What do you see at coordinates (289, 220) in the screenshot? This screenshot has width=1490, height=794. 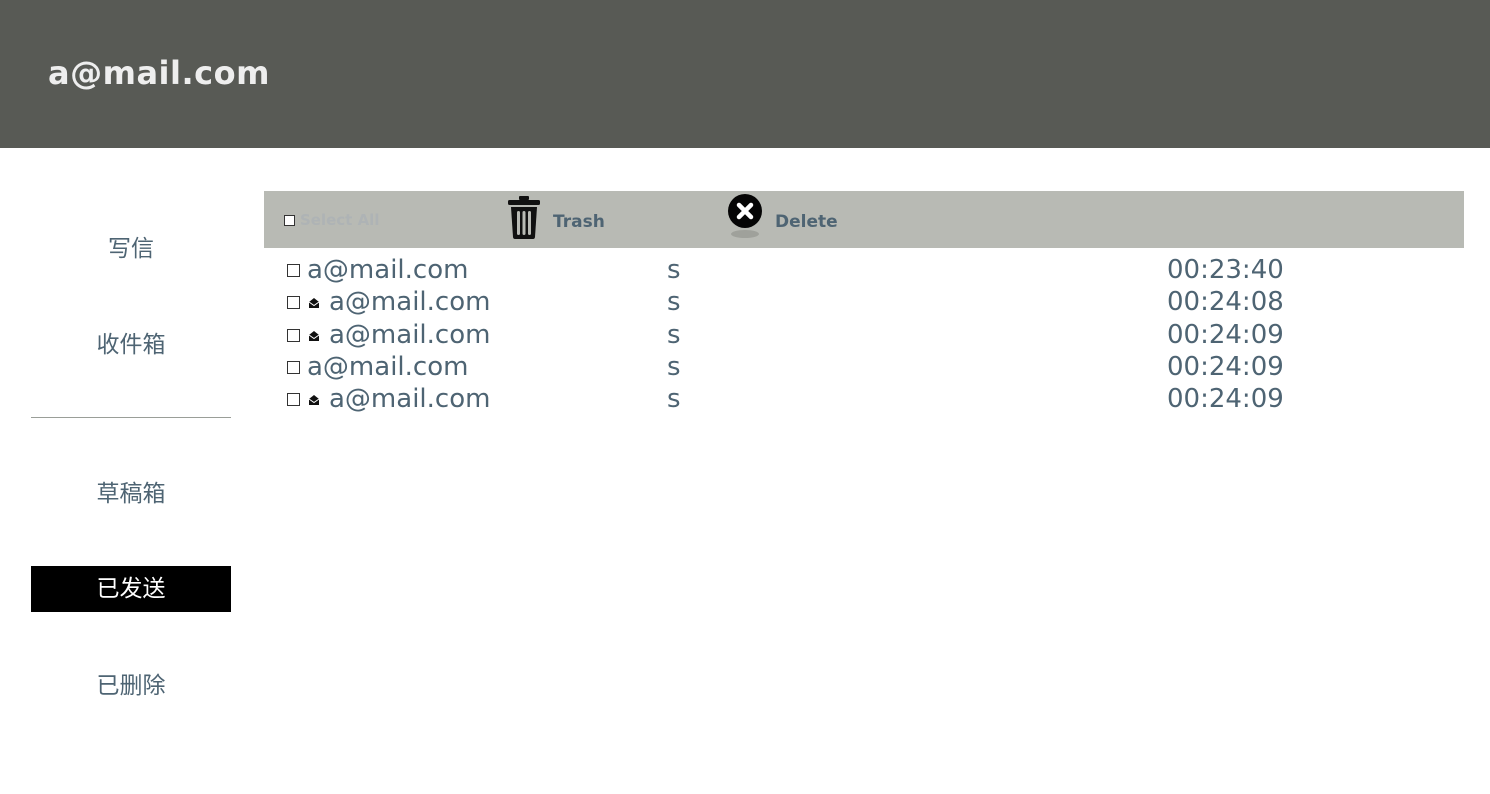 I see `select-all-checkbox` at bounding box center [289, 220].